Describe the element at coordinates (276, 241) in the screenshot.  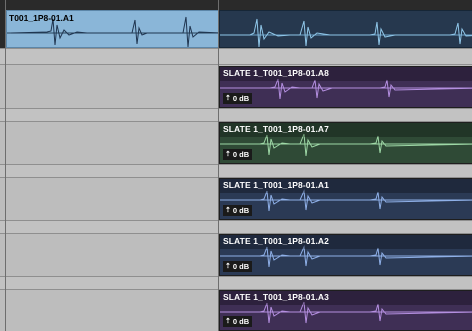
I see `clip-name: SLATE 1_T001_1P8-01.A2` at that location.